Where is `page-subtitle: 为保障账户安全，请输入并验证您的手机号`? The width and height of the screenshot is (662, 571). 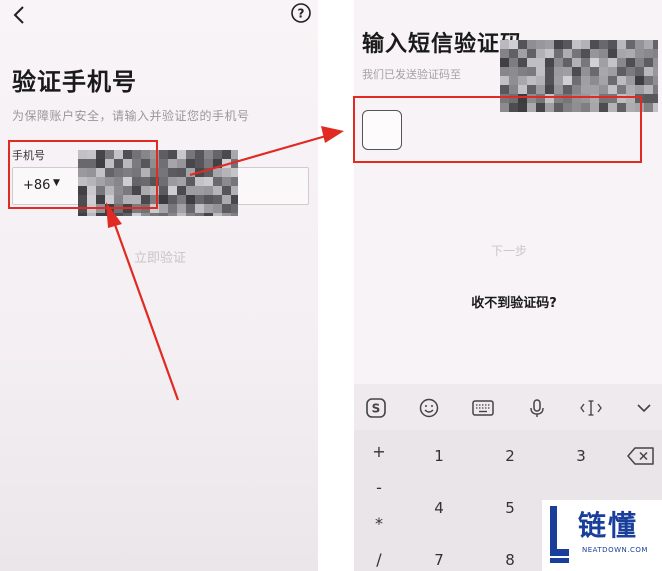 page-subtitle: 为保障账户安全，请输入并验证您的手机号 is located at coordinates (131, 116).